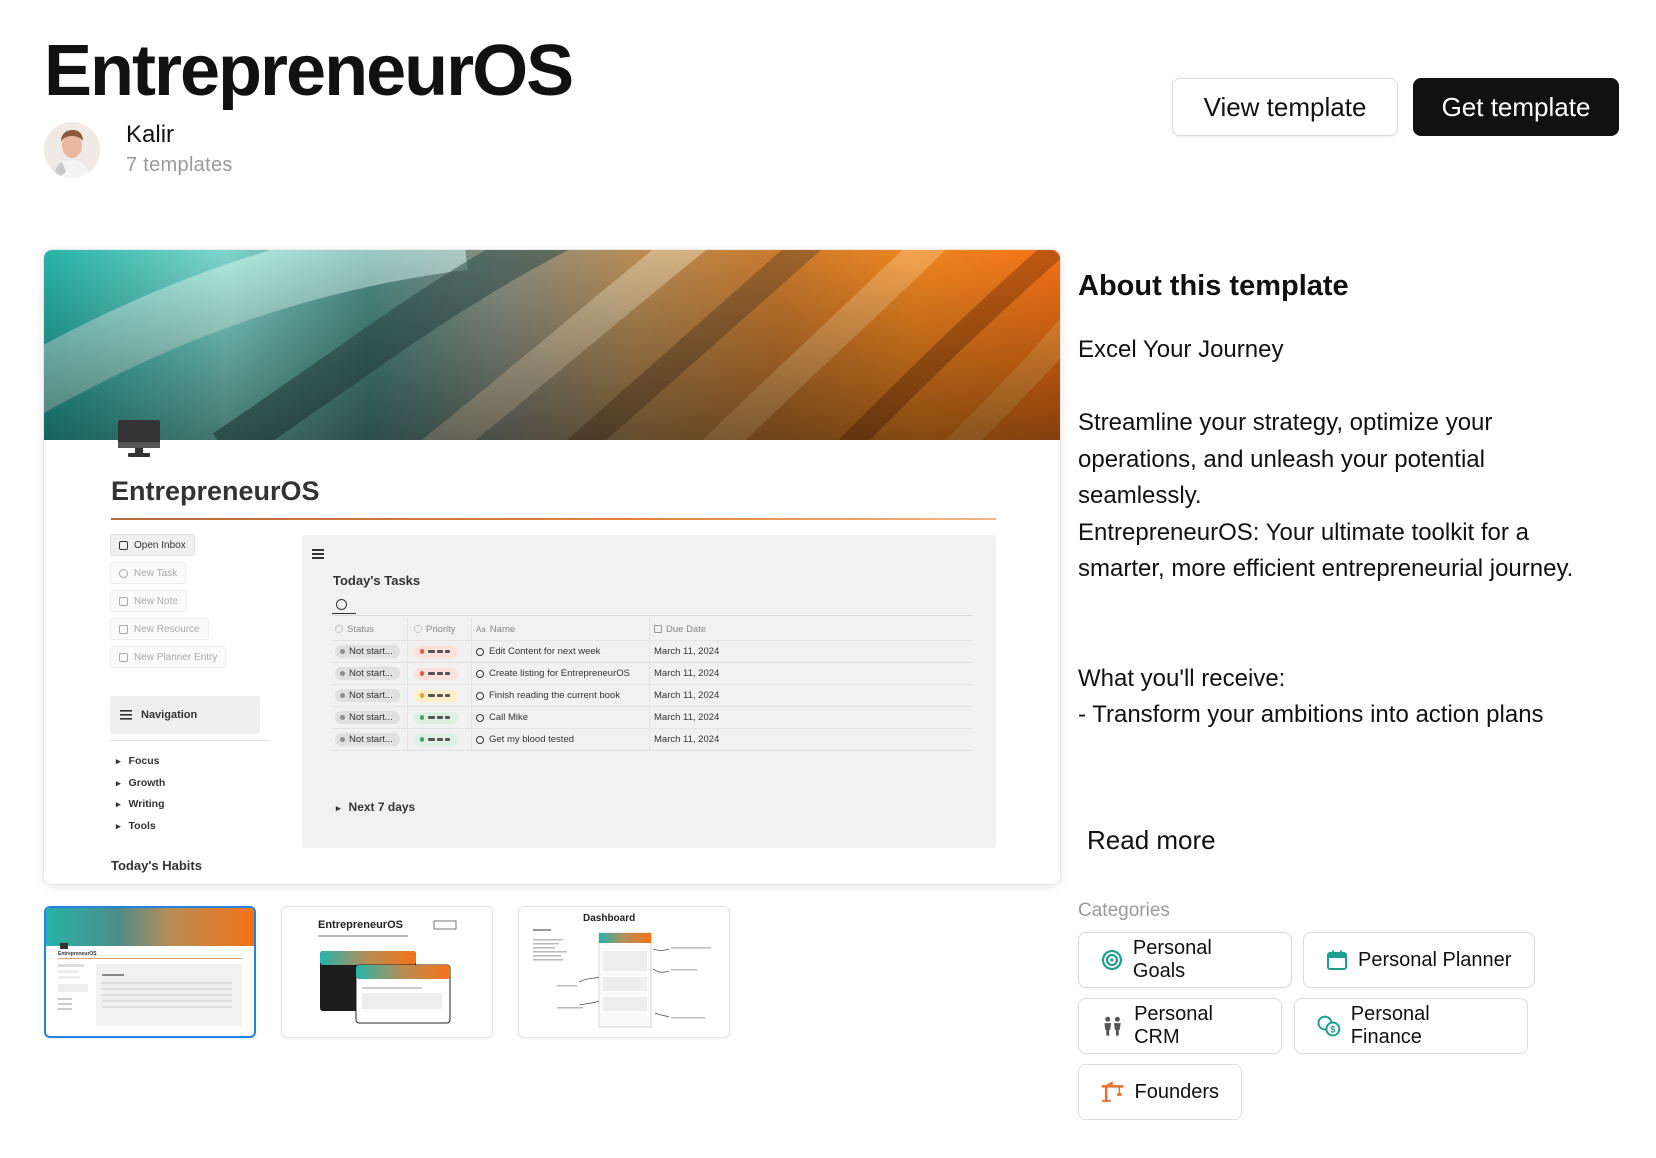 The width and height of the screenshot is (1656, 1158). What do you see at coordinates (179, 165) in the screenshot?
I see `author-template-count: 7 templates` at bounding box center [179, 165].